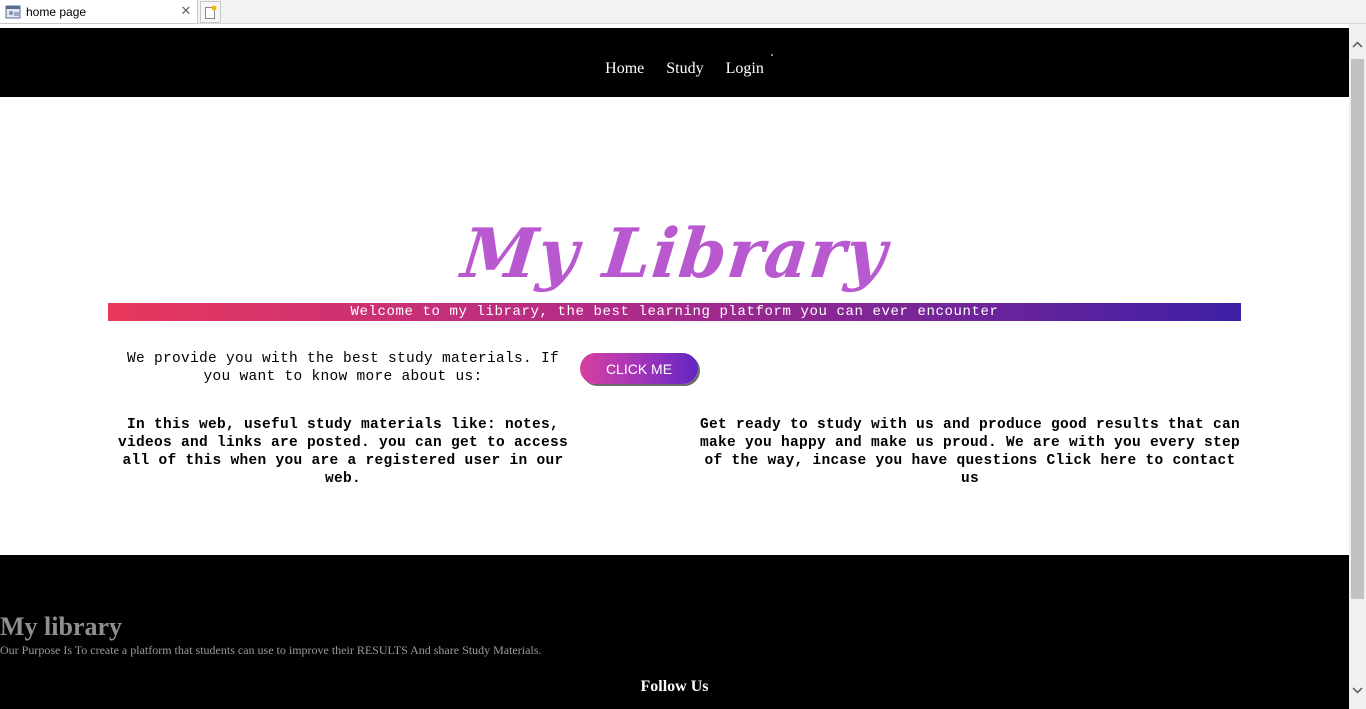 The width and height of the screenshot is (1366, 709). I want to click on nav-login-link: Login, so click(745, 69).